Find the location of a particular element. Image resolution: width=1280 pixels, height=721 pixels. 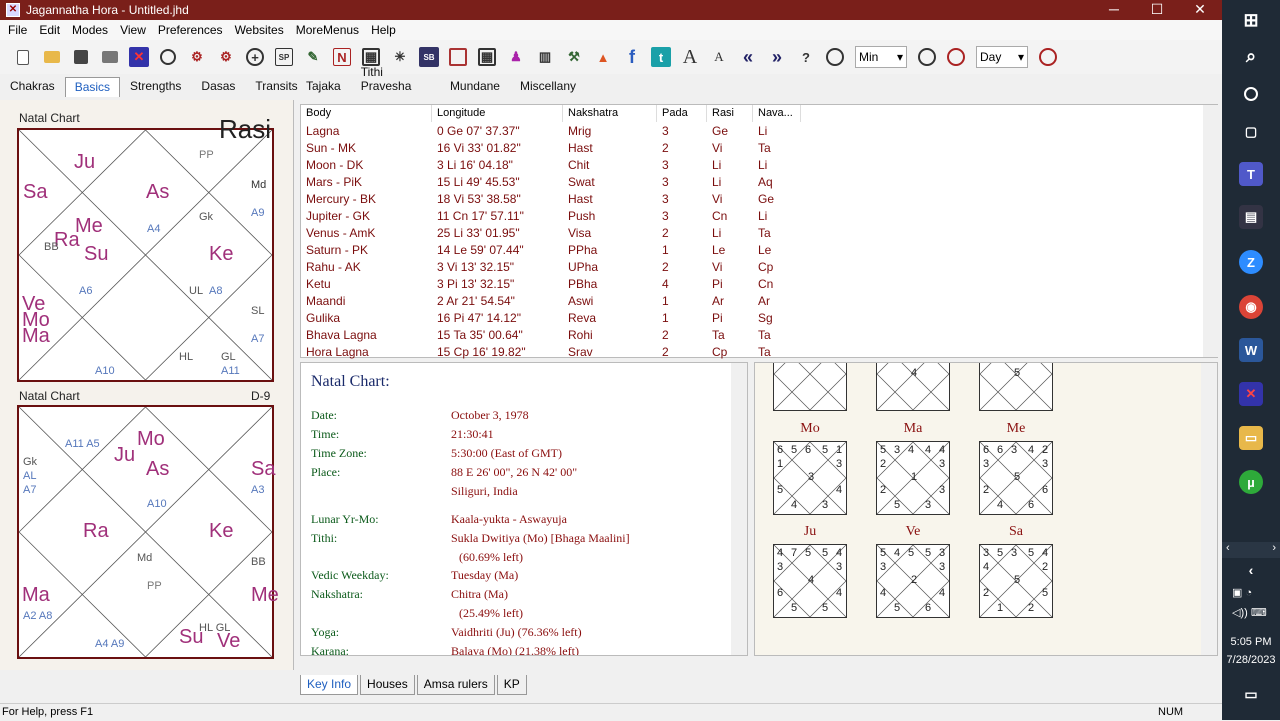

table-row: Ketu 3 Pi 13' 32.15" PBha 4 Pi Cn is located at coordinates (551, 284).